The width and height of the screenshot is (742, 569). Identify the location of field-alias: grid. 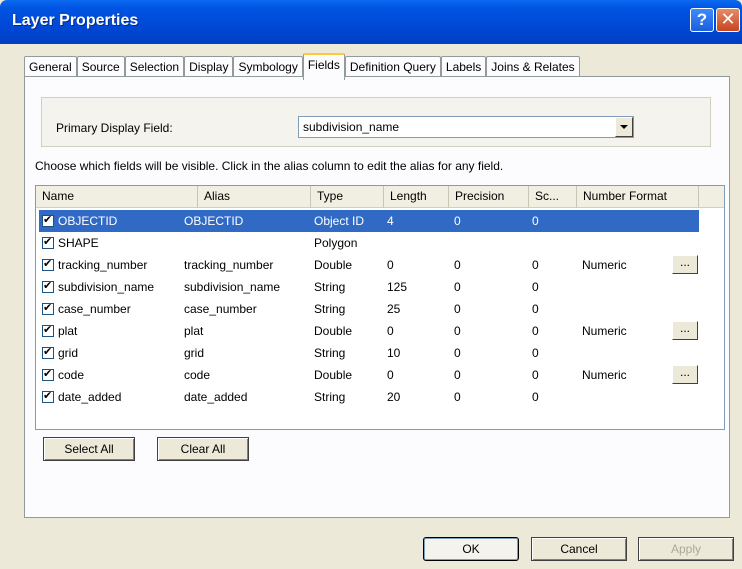
(194, 353).